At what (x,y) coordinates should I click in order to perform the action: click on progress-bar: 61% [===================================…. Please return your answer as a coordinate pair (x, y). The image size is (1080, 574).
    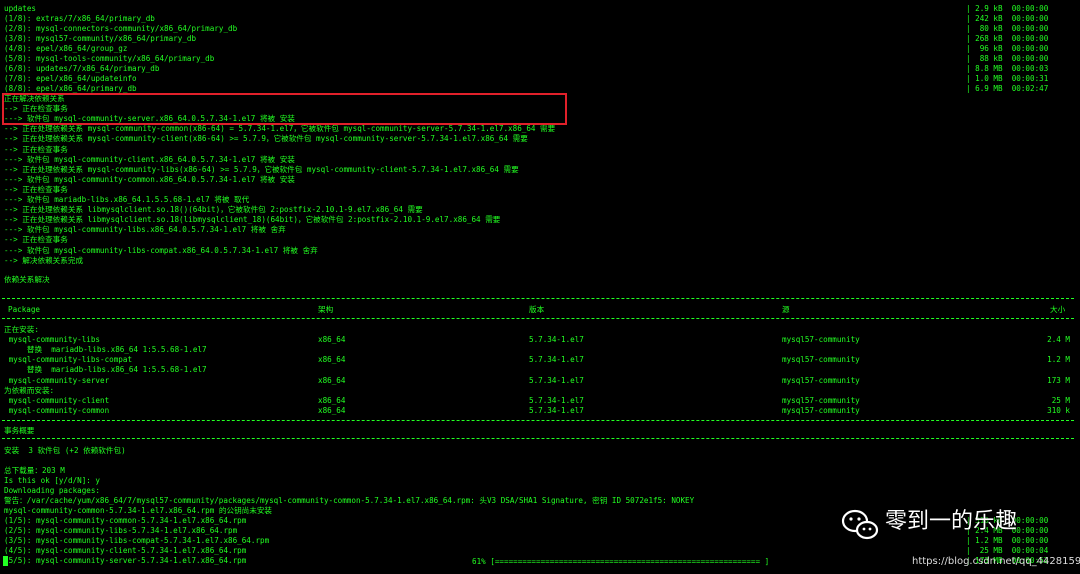
    Looking at the image, I should click on (621, 561).